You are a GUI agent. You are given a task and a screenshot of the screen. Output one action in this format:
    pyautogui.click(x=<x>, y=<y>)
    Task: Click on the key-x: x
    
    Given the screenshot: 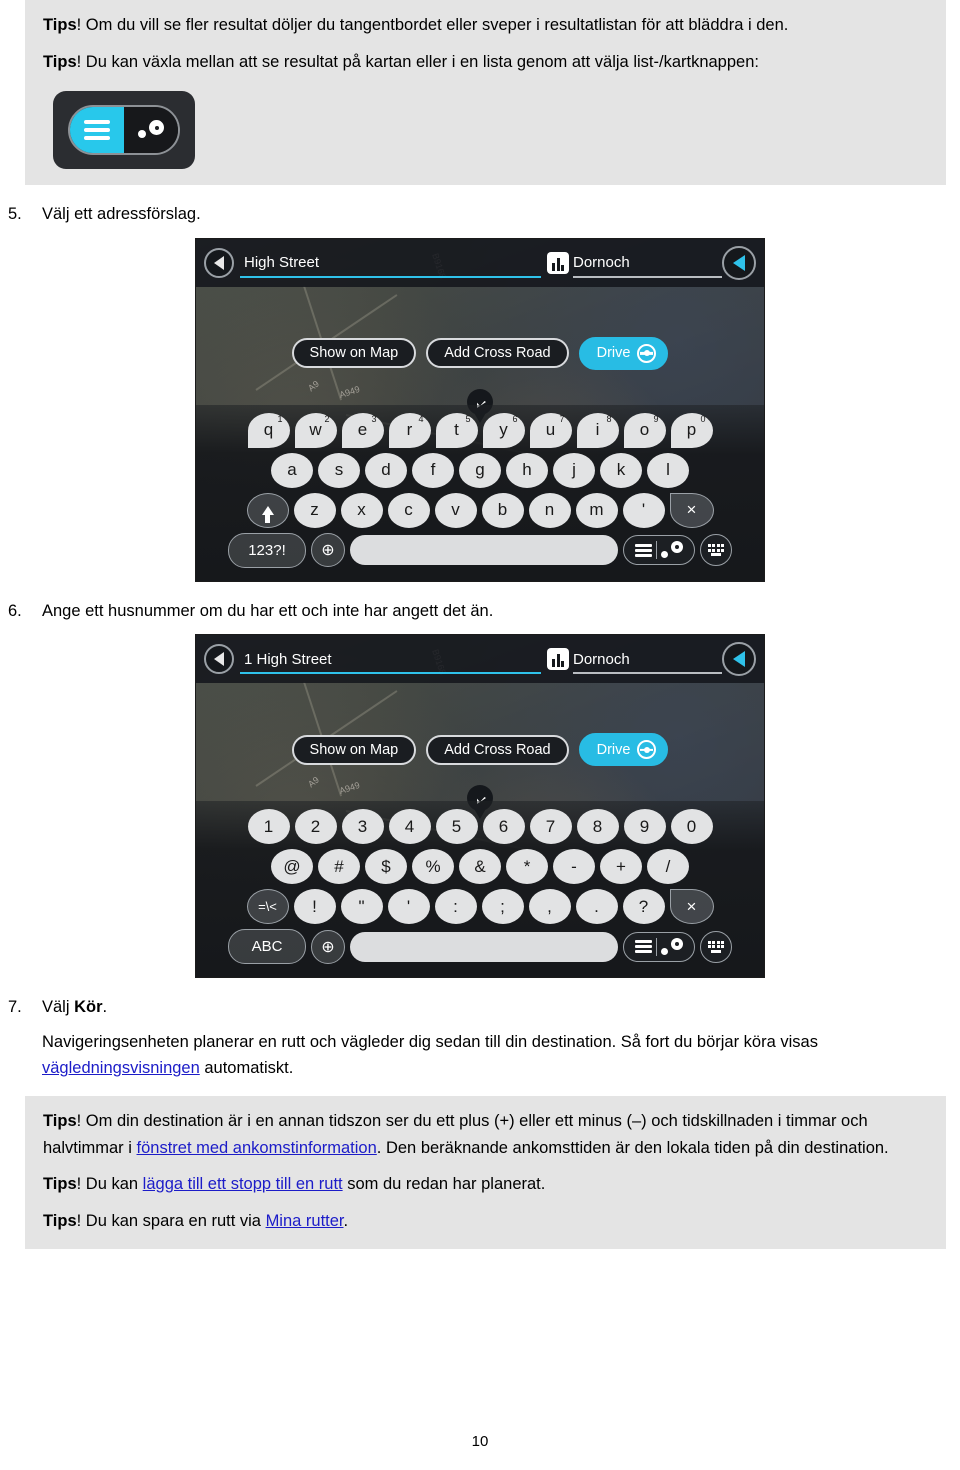 What is the action you would take?
    pyautogui.click(x=361, y=510)
    